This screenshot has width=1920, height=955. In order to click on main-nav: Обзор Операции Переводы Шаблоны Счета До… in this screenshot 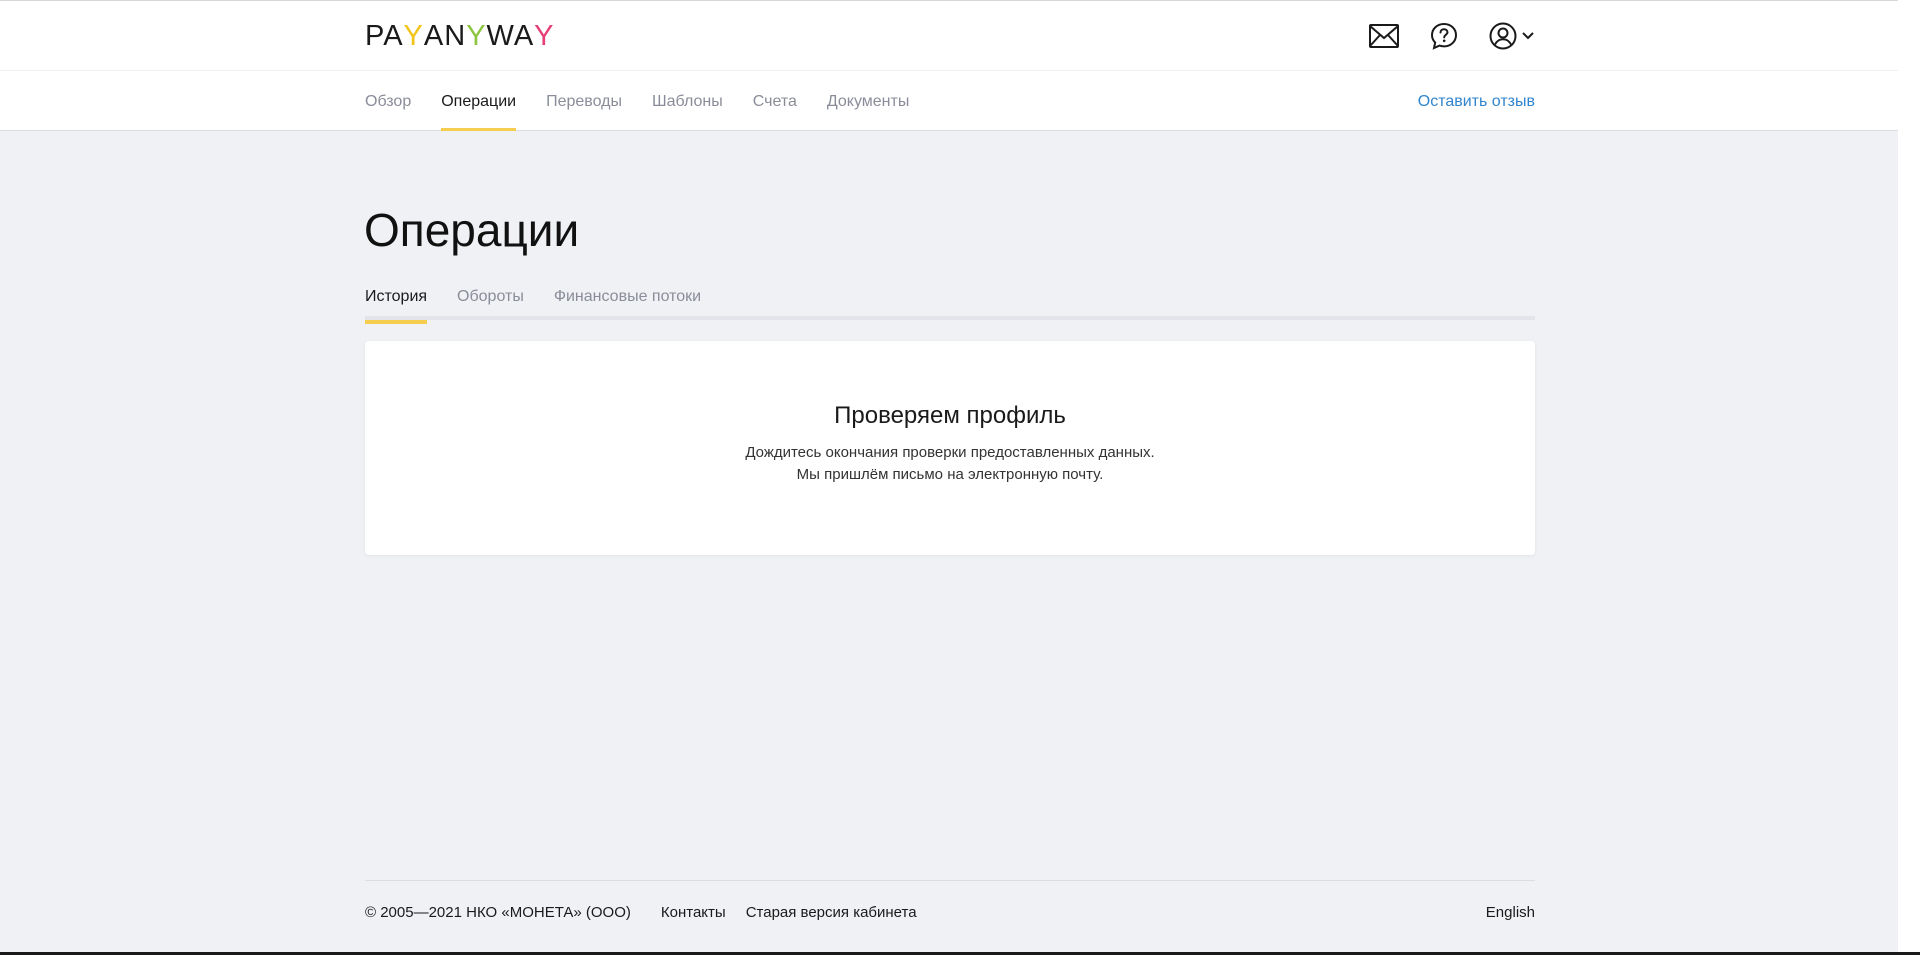, I will do `click(652, 101)`.